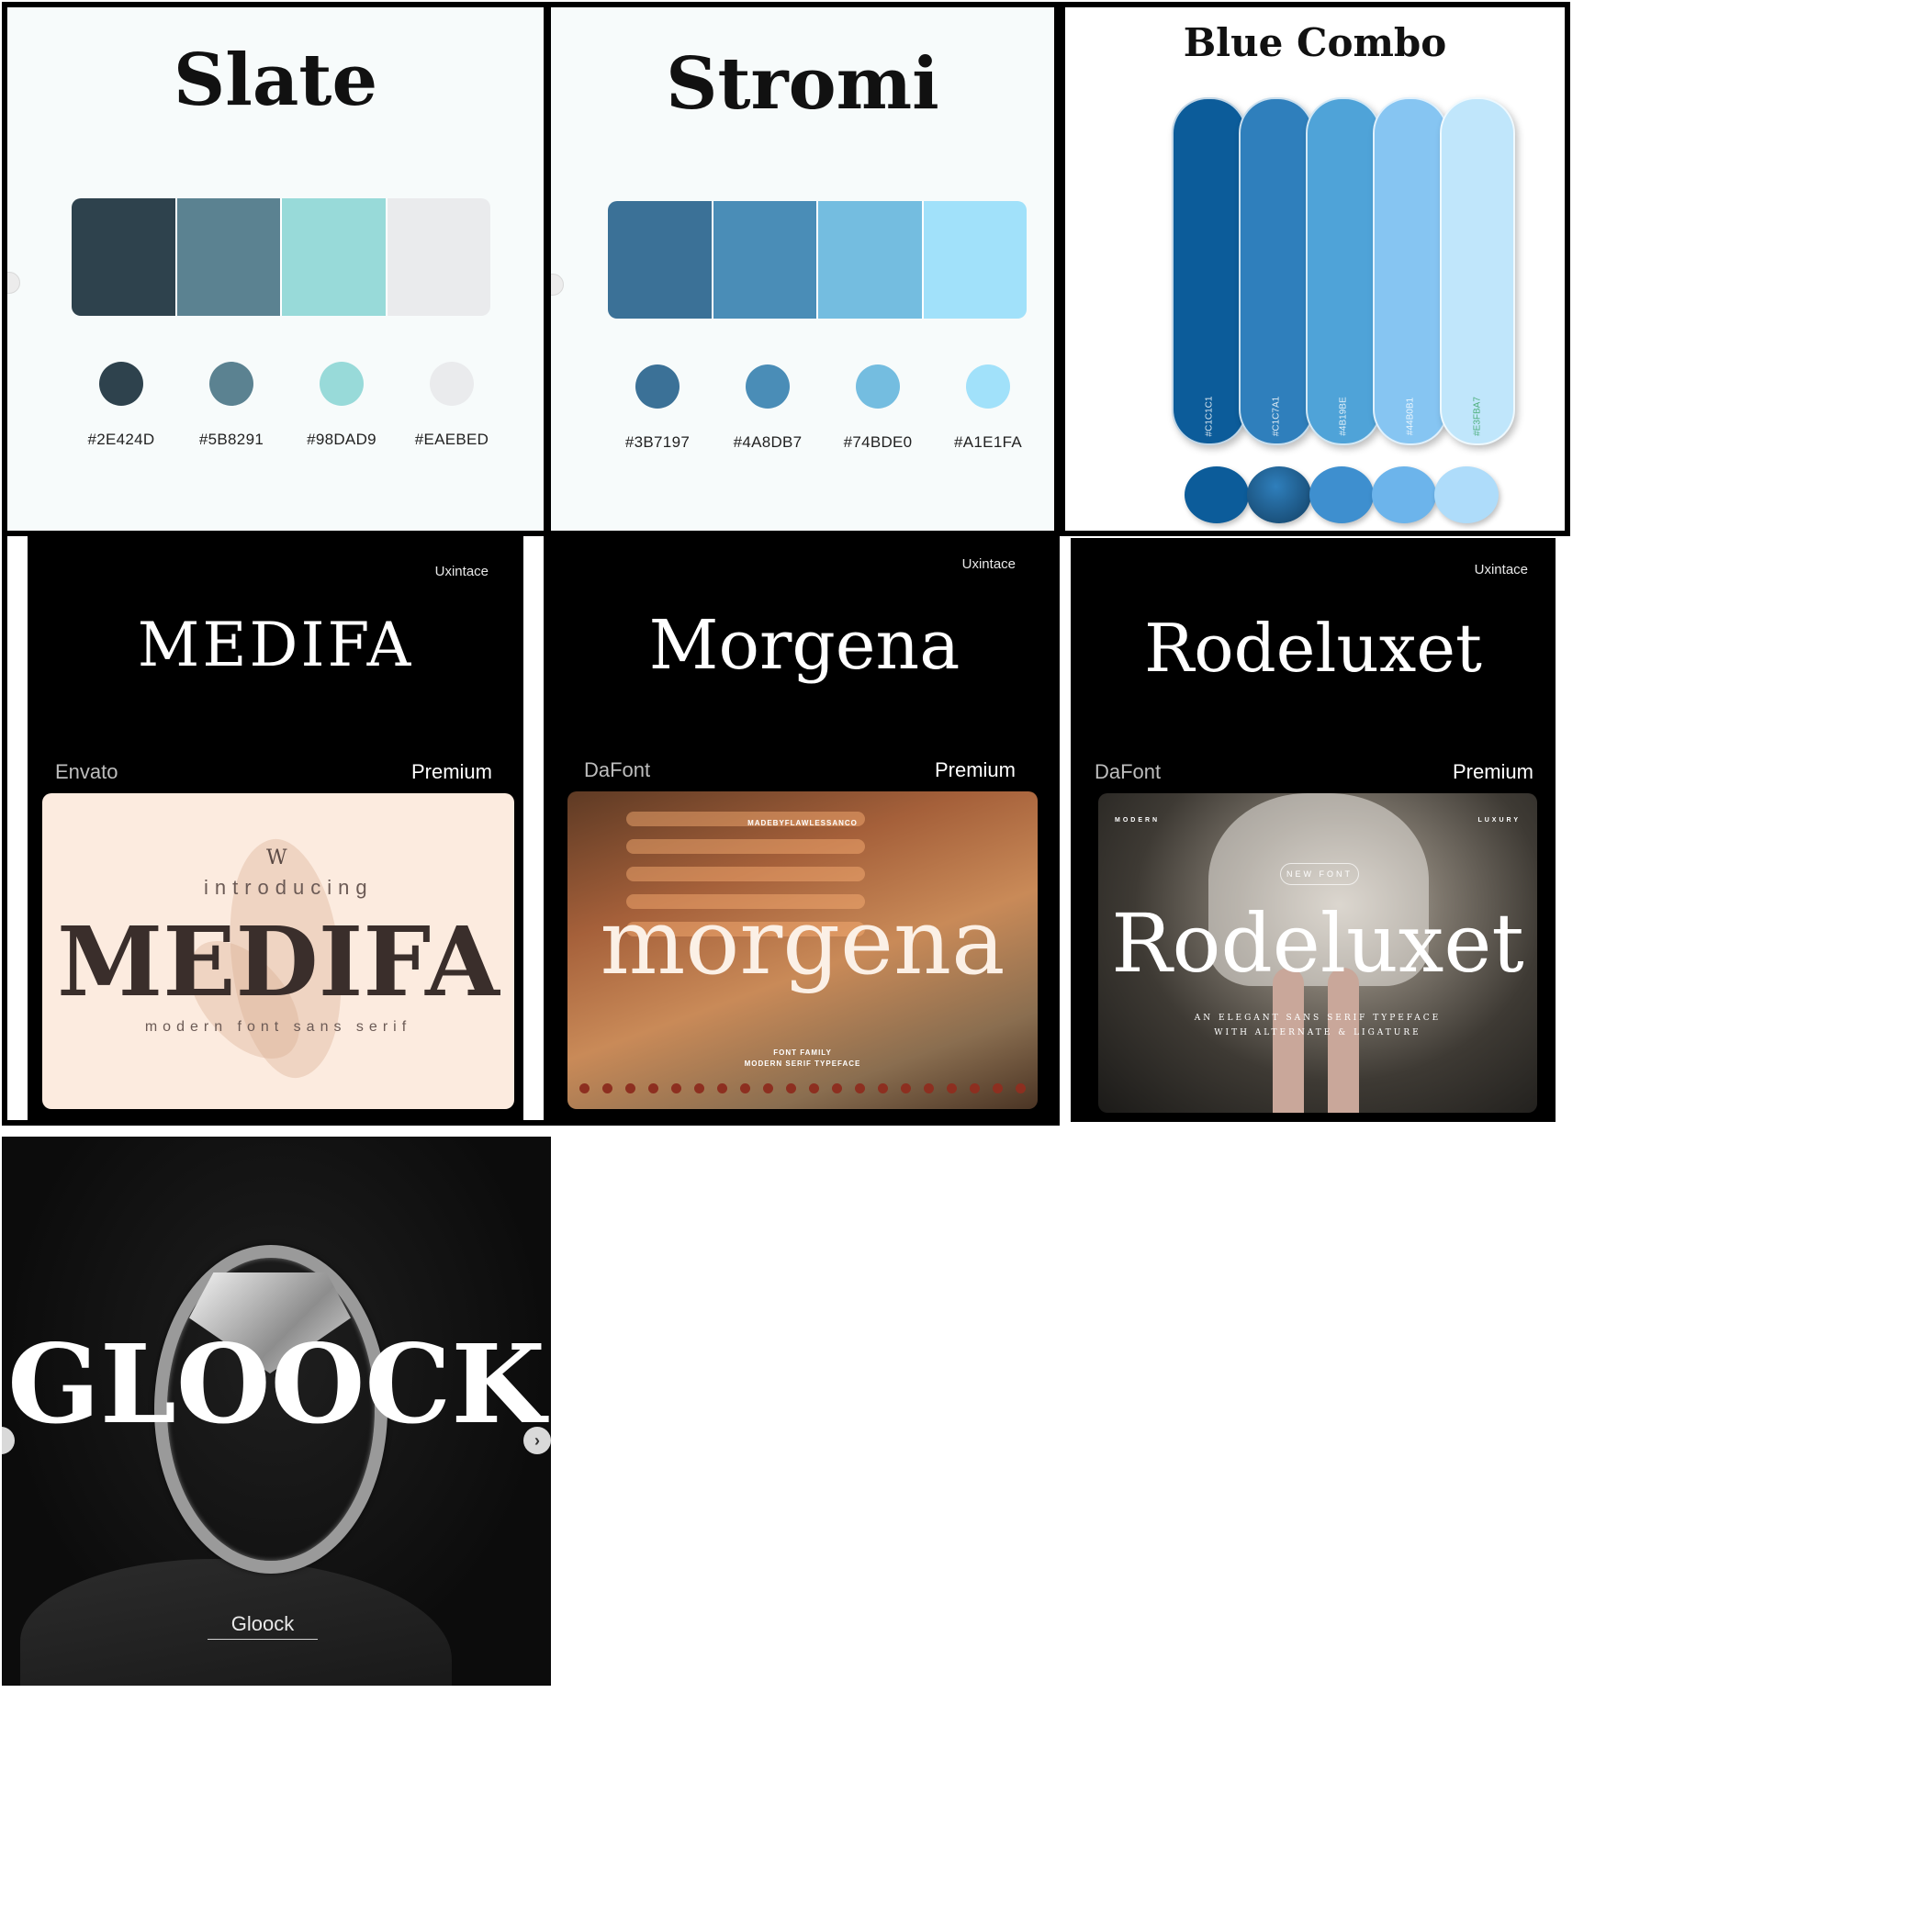 Image resolution: width=1932 pixels, height=1917 pixels. Describe the element at coordinates (1319, 874) in the screenshot. I see `new-font-badge: NEW FONT` at that location.